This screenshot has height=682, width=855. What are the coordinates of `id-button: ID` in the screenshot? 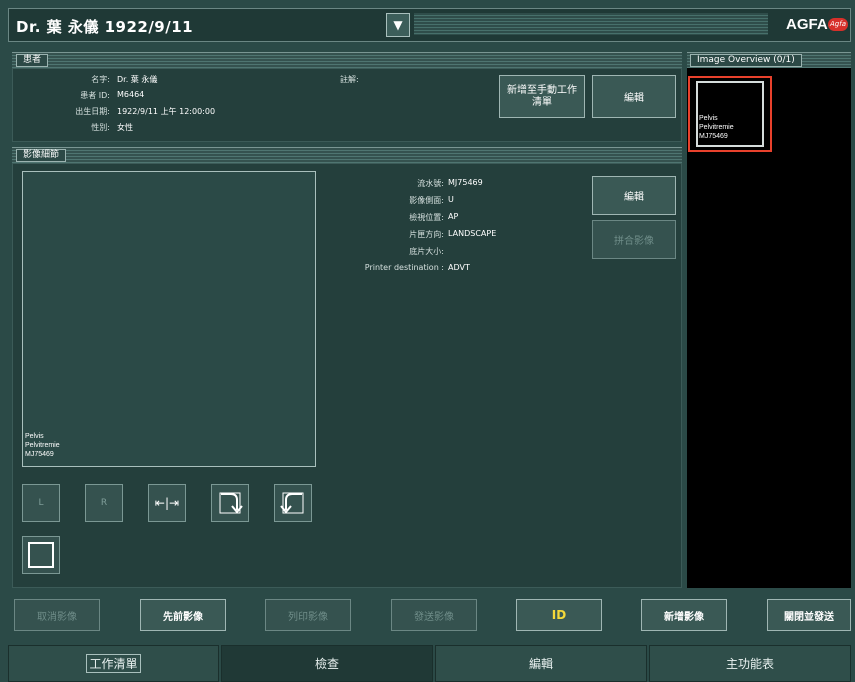 It's located at (559, 615).